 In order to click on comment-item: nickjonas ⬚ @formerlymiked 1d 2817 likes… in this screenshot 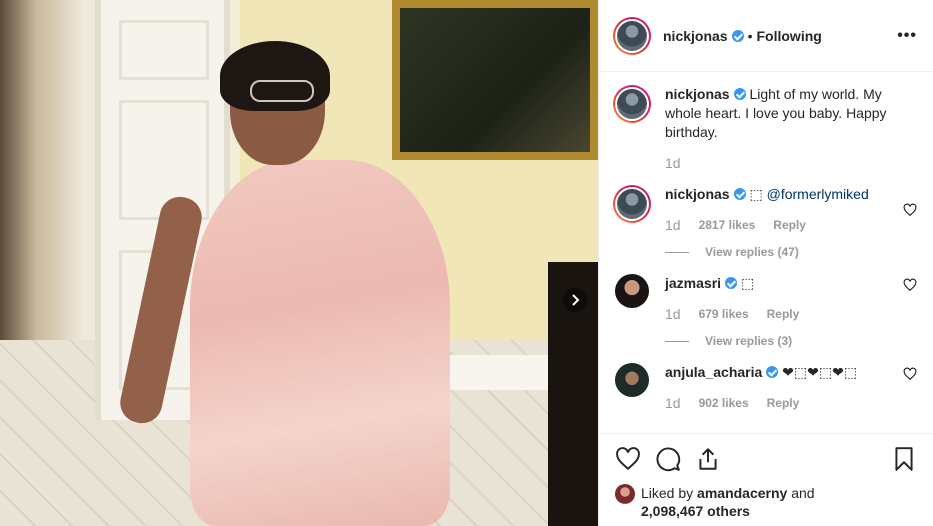, I will do `click(765, 217)`.